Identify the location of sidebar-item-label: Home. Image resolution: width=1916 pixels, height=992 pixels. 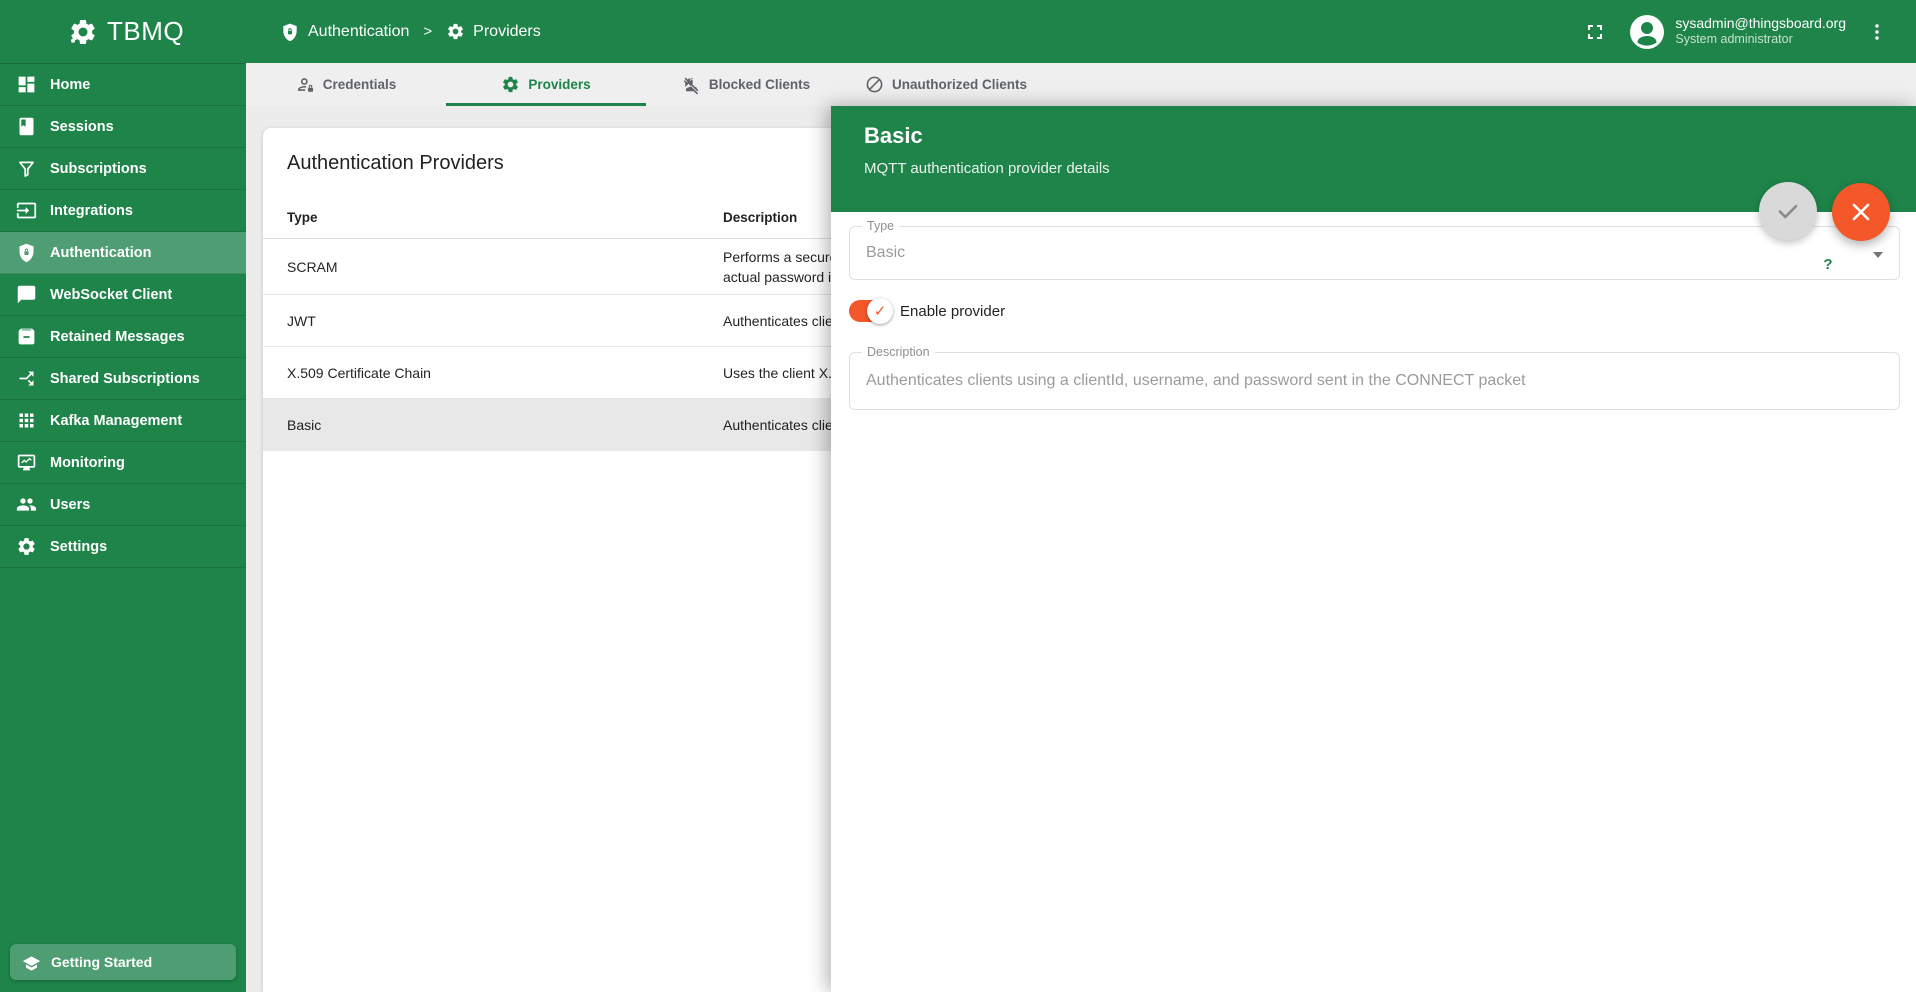
(70, 84).